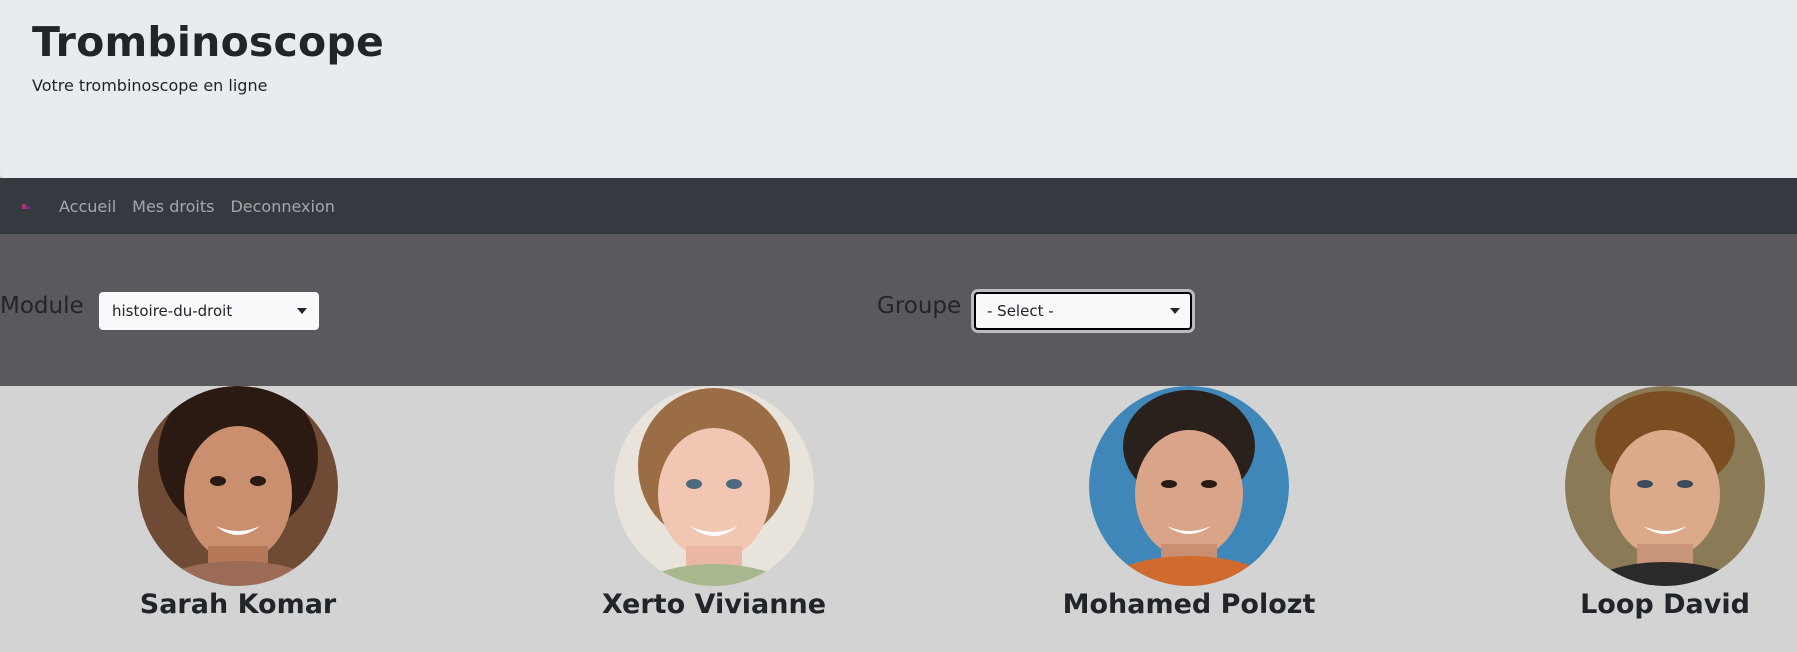 This screenshot has width=1797, height=652. I want to click on student-name: Xerto Vivianne, so click(714, 604).